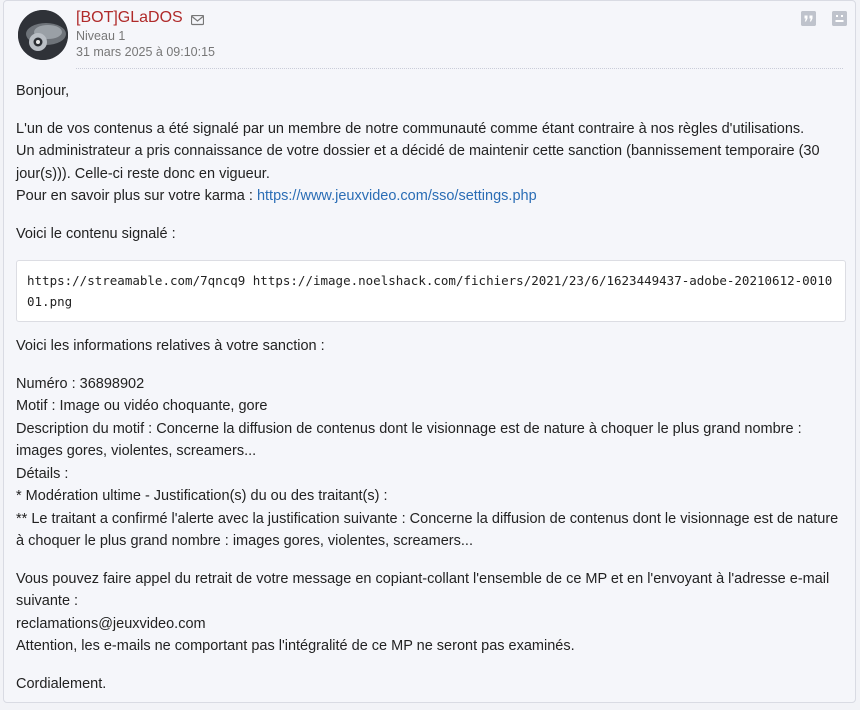  What do you see at coordinates (80, 383) in the screenshot?
I see `sanction-number: Numéro : 36898902` at bounding box center [80, 383].